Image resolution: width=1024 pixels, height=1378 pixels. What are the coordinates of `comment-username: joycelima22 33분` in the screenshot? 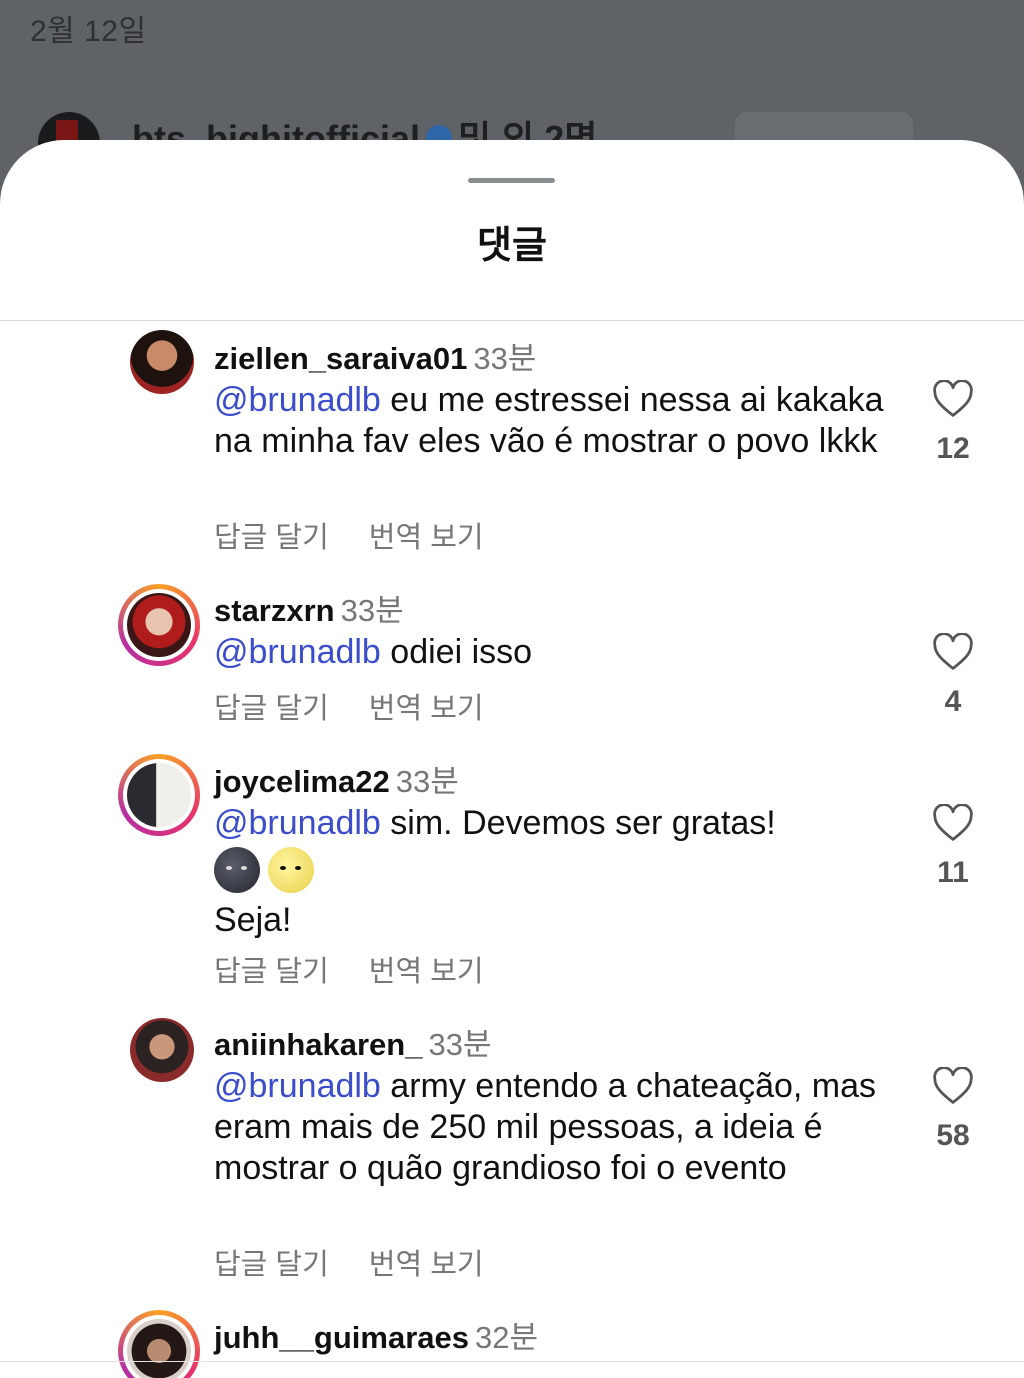 It's located at (336, 778).